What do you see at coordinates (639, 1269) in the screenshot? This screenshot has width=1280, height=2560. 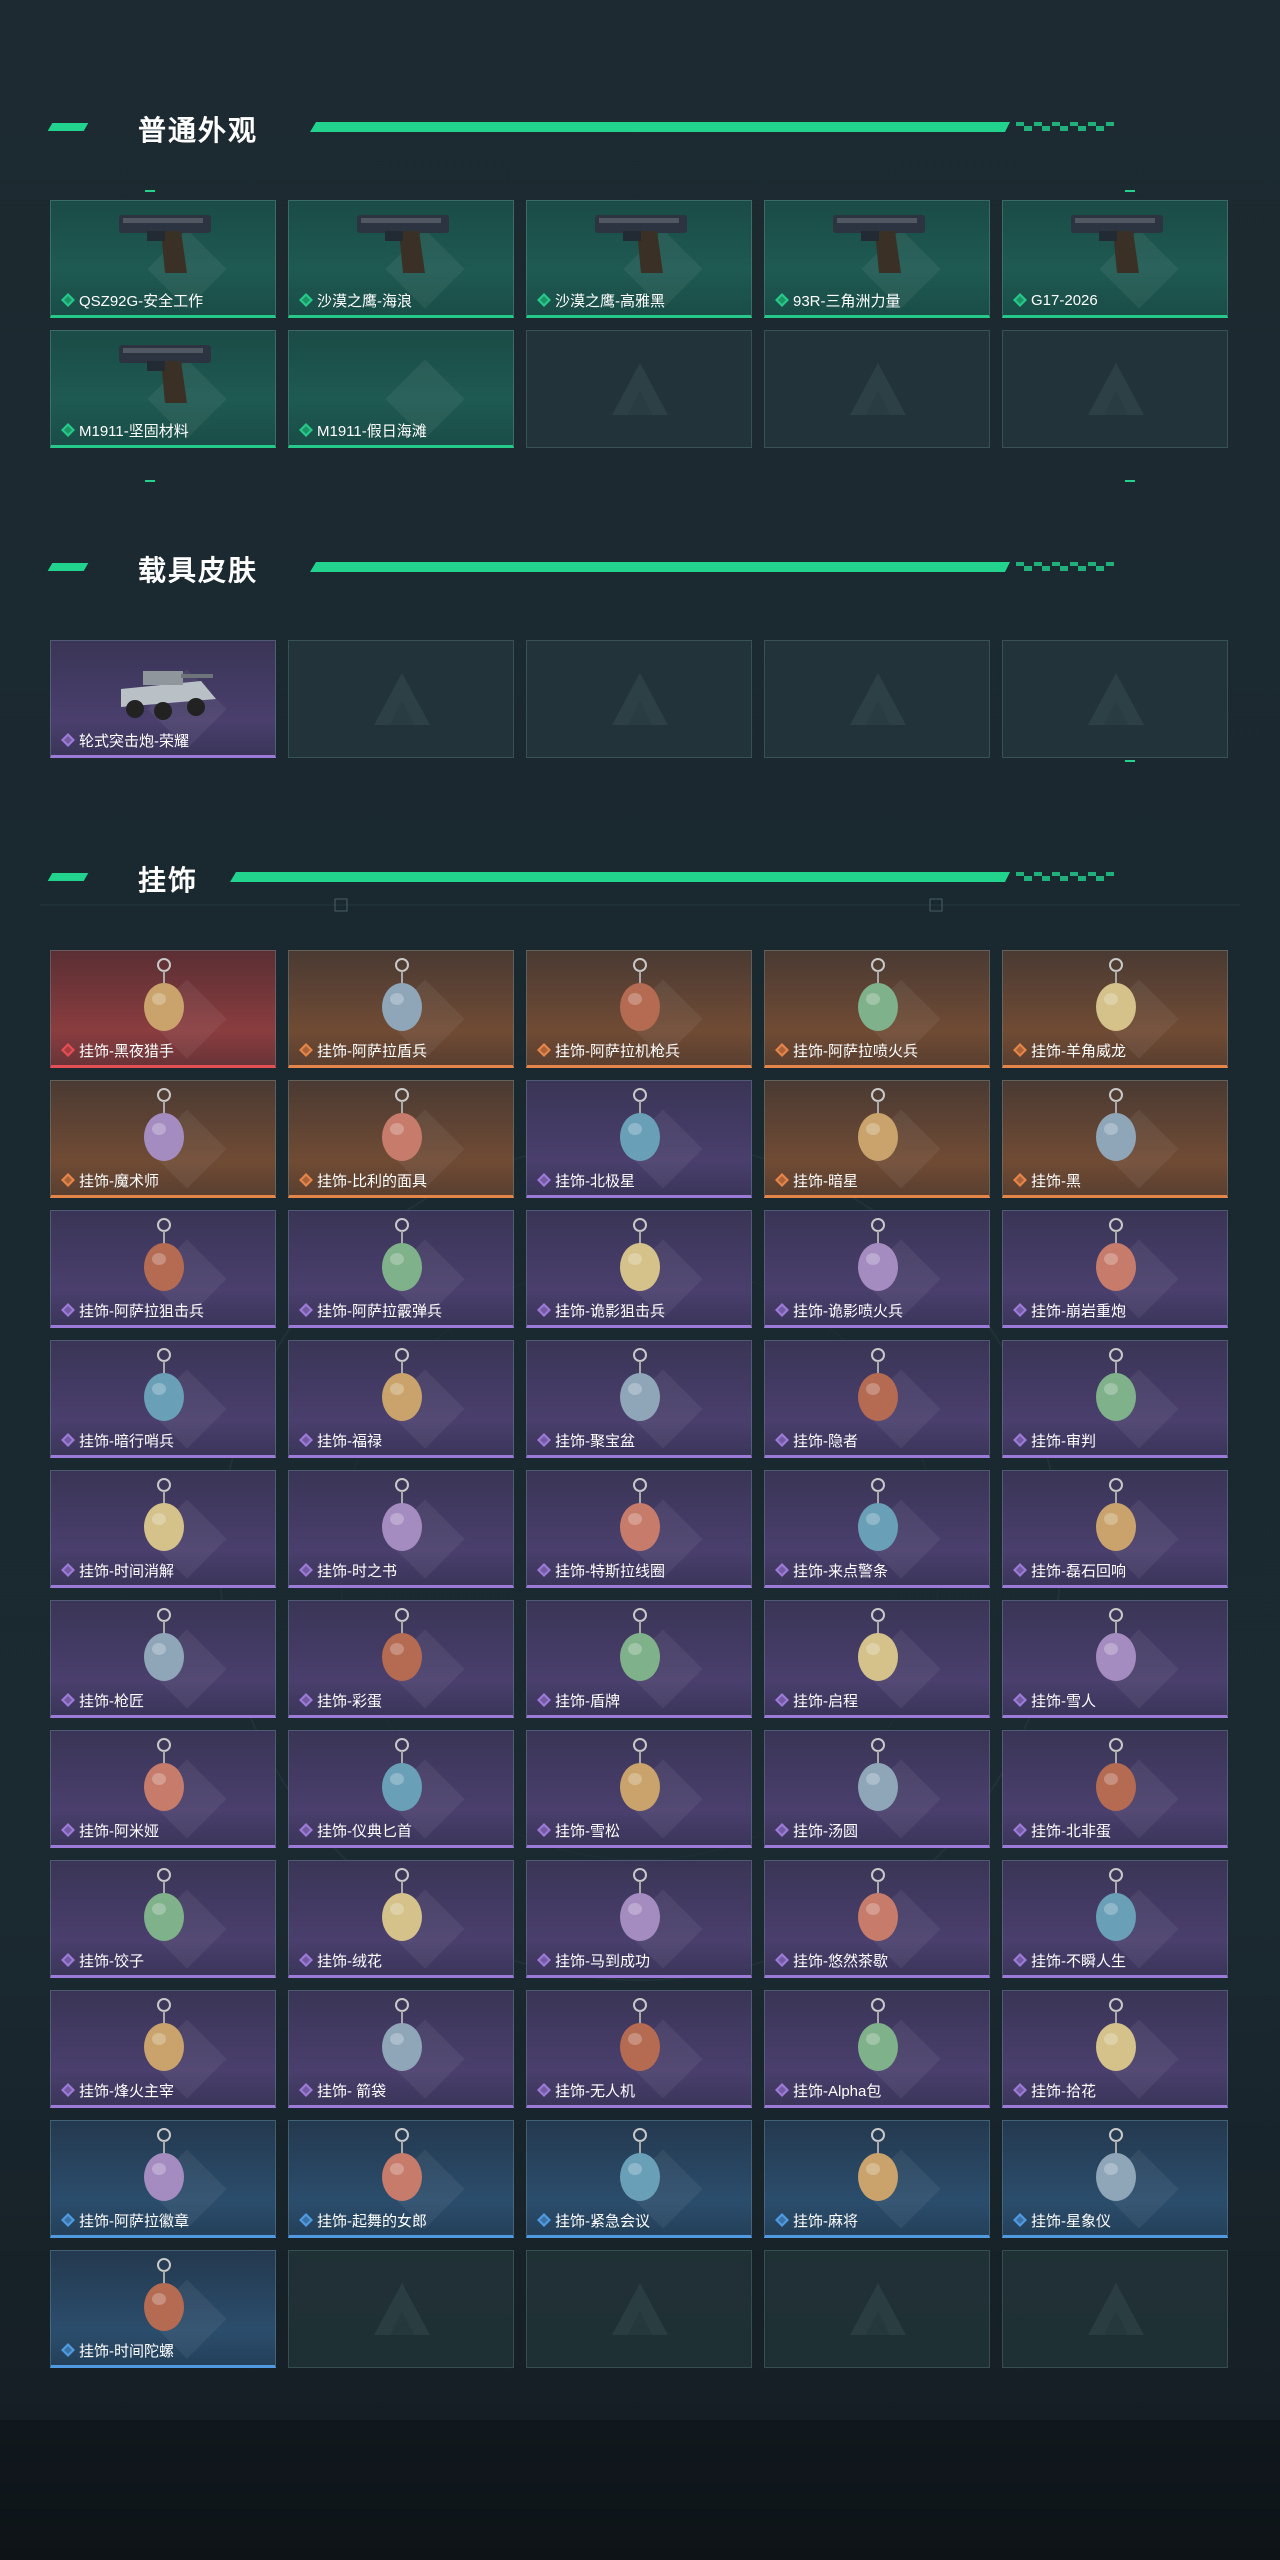 I see `item-card: 挂饰-诡影狙击兵` at bounding box center [639, 1269].